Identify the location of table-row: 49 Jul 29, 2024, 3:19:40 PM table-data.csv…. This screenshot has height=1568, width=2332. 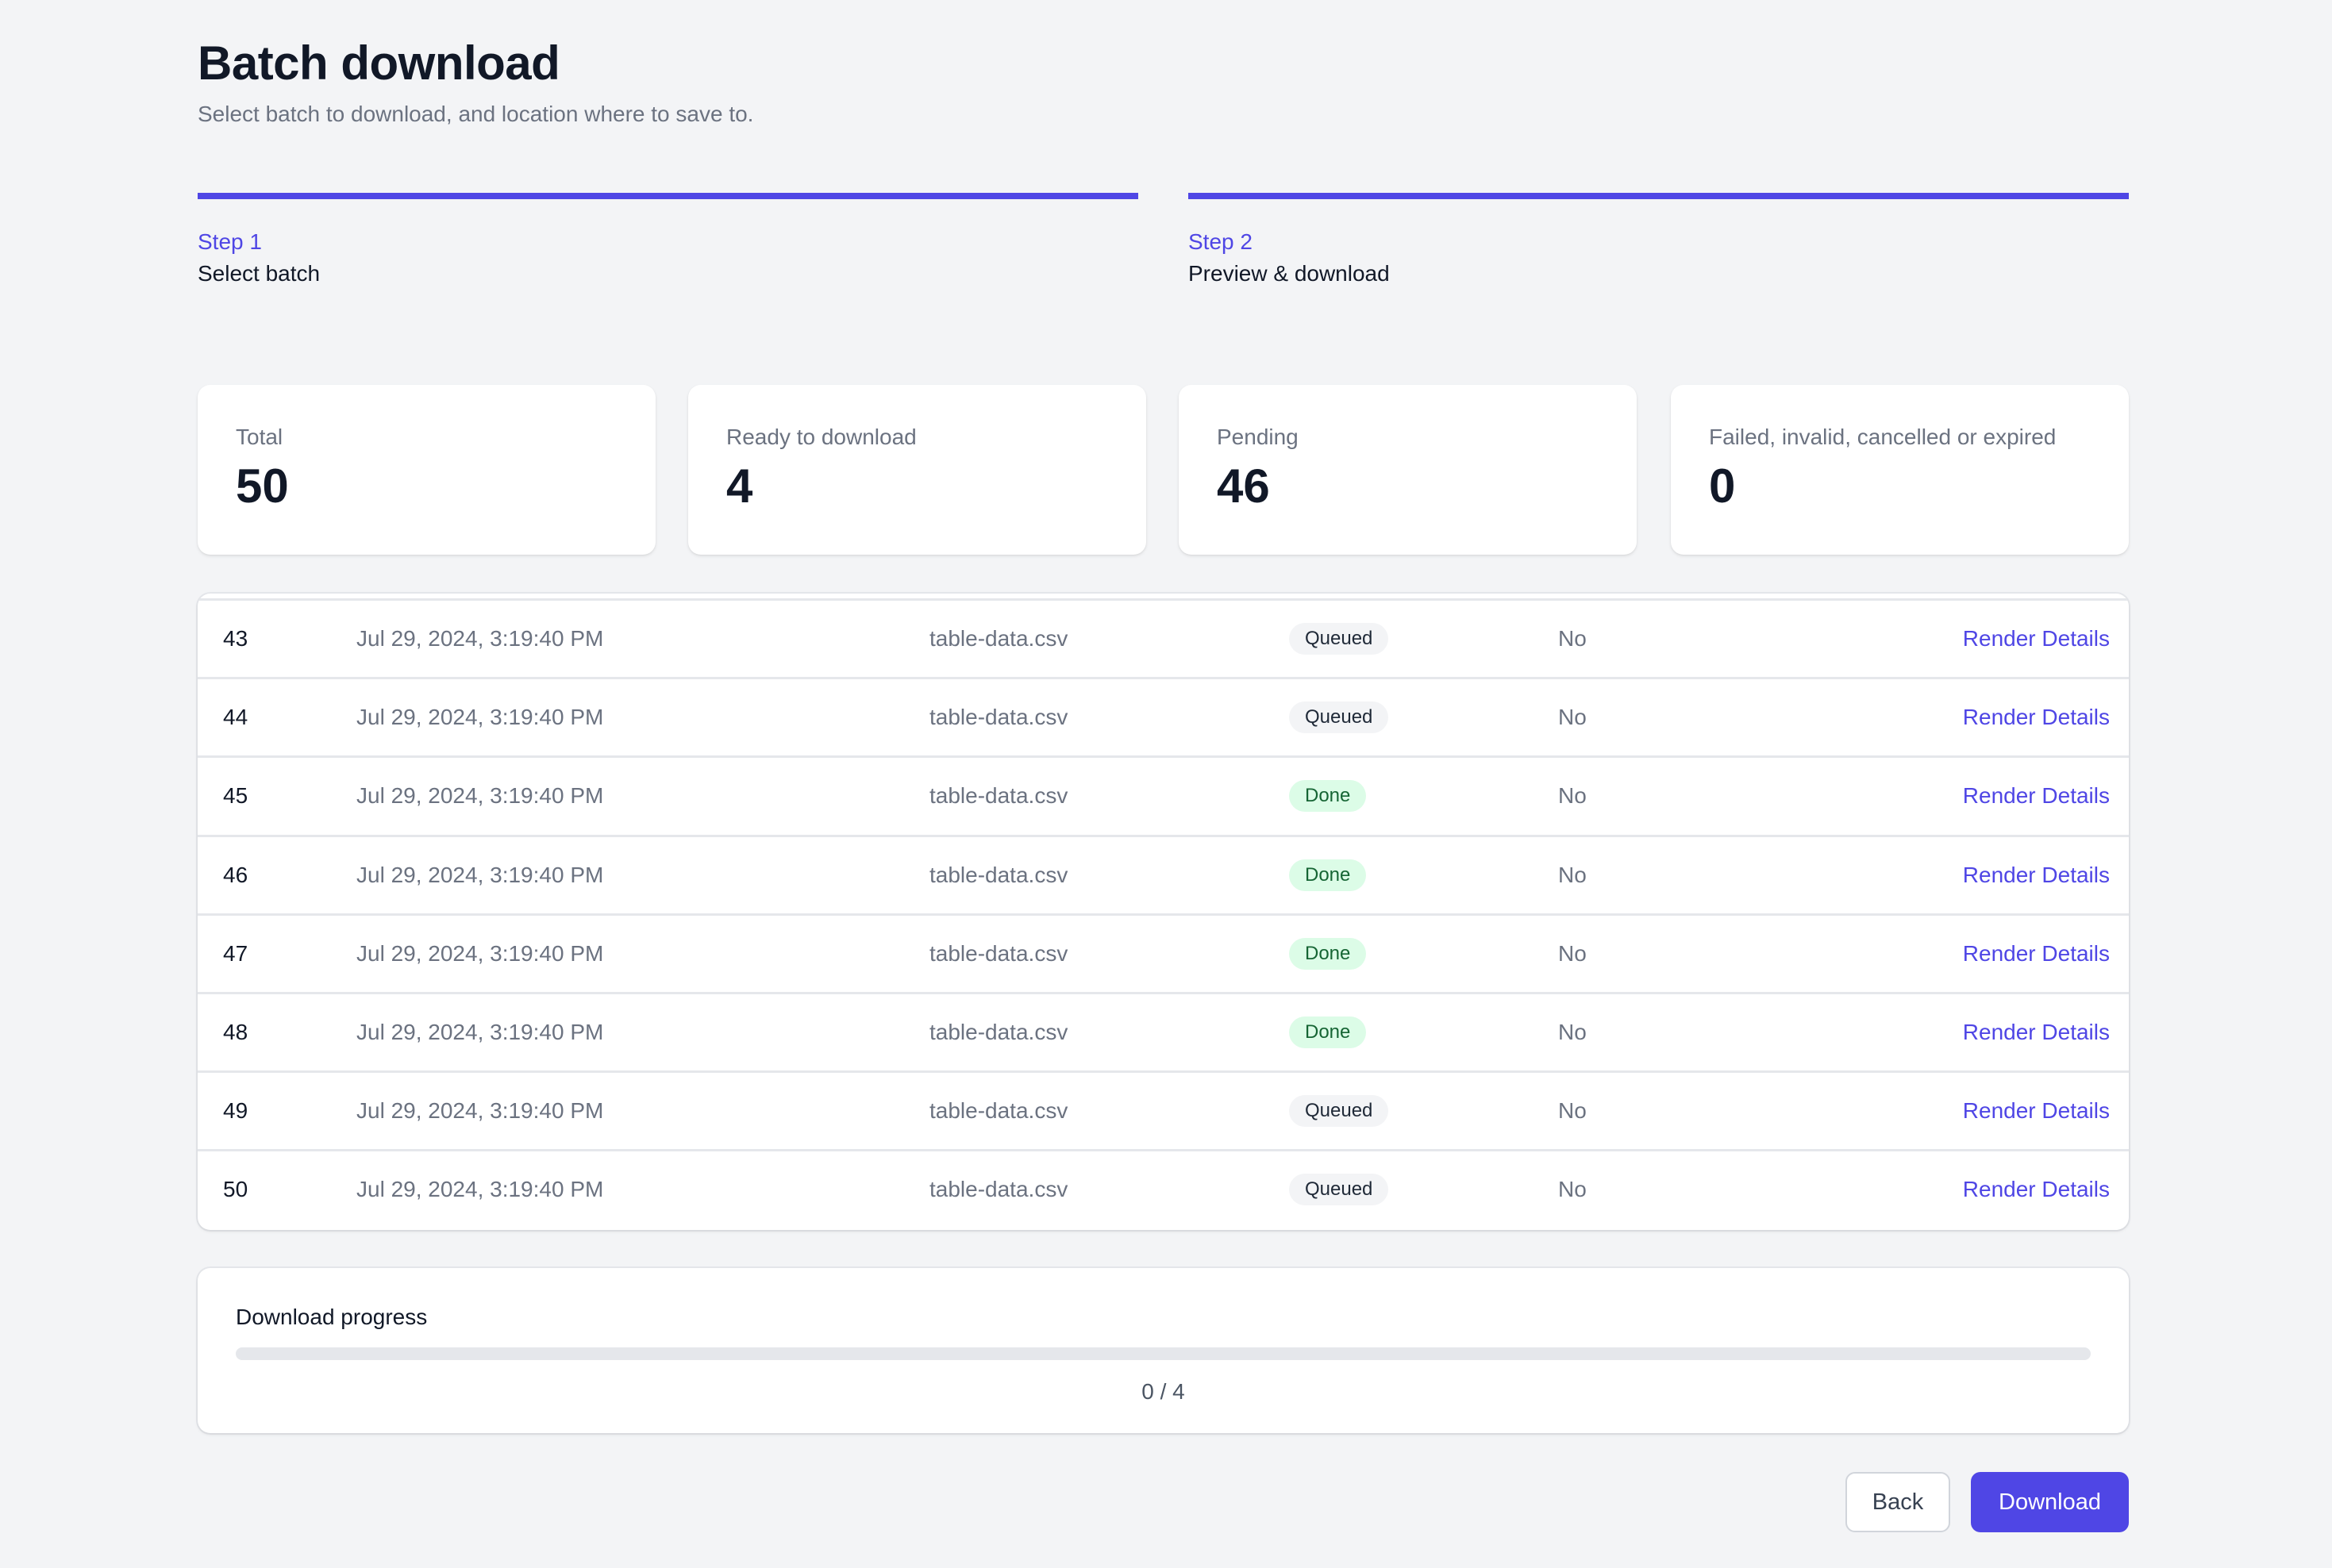
(1163, 1112).